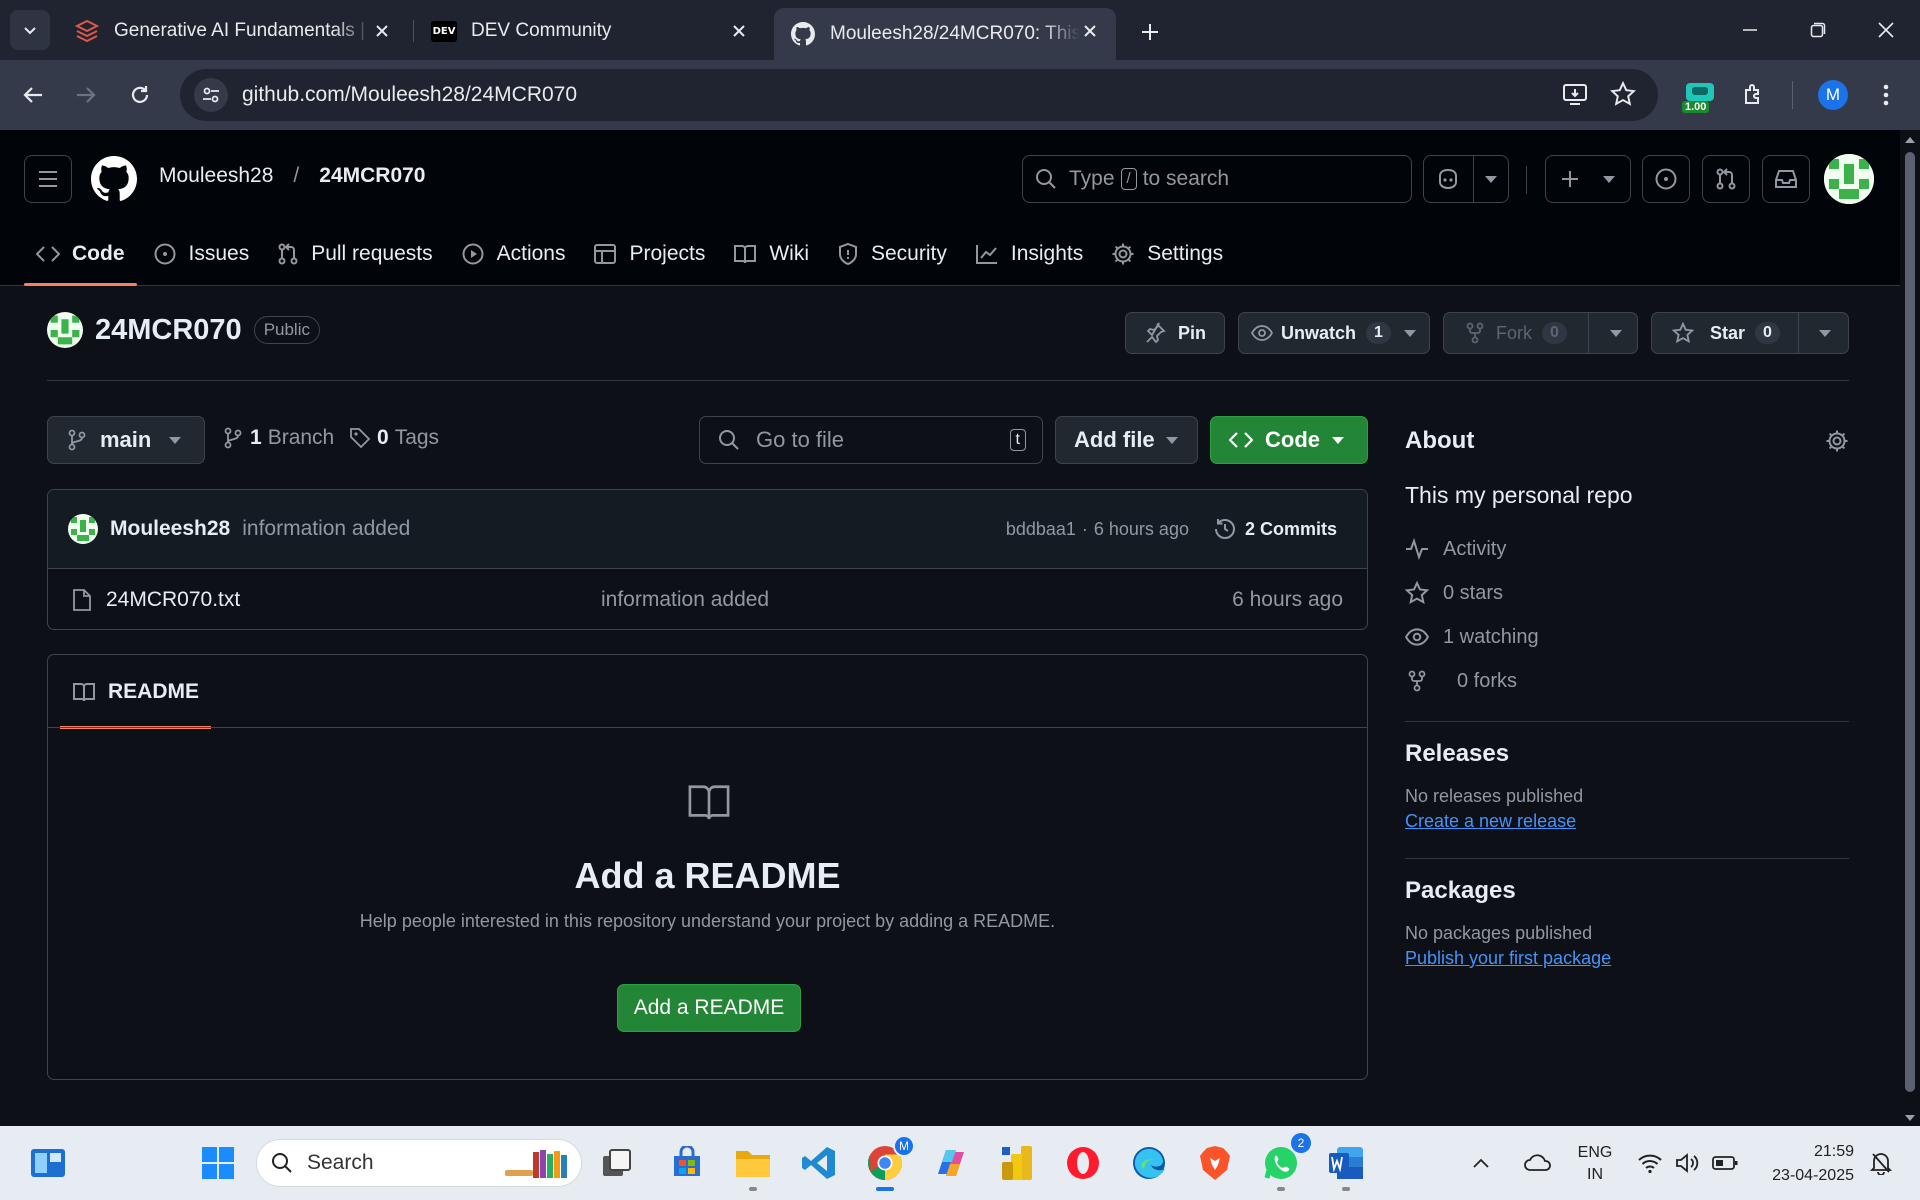  What do you see at coordinates (951, 1163) in the screenshot?
I see `copilot-app-button` at bounding box center [951, 1163].